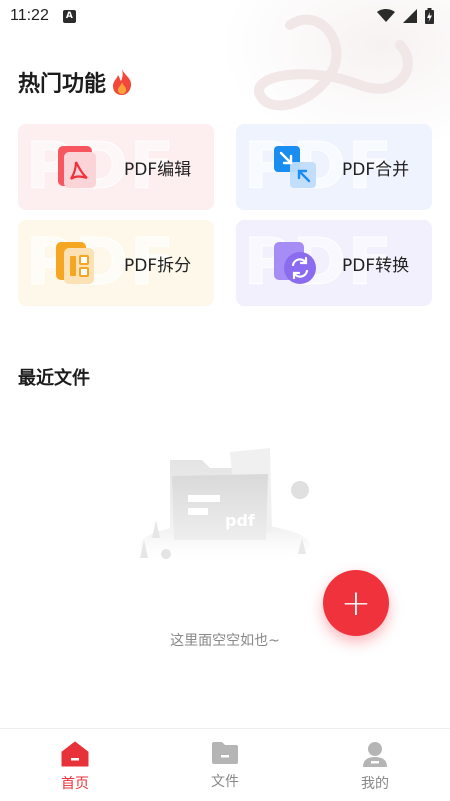 The height and width of the screenshot is (801, 450). Describe the element at coordinates (158, 265) in the screenshot. I see `feature-label: PDF拆分` at that location.